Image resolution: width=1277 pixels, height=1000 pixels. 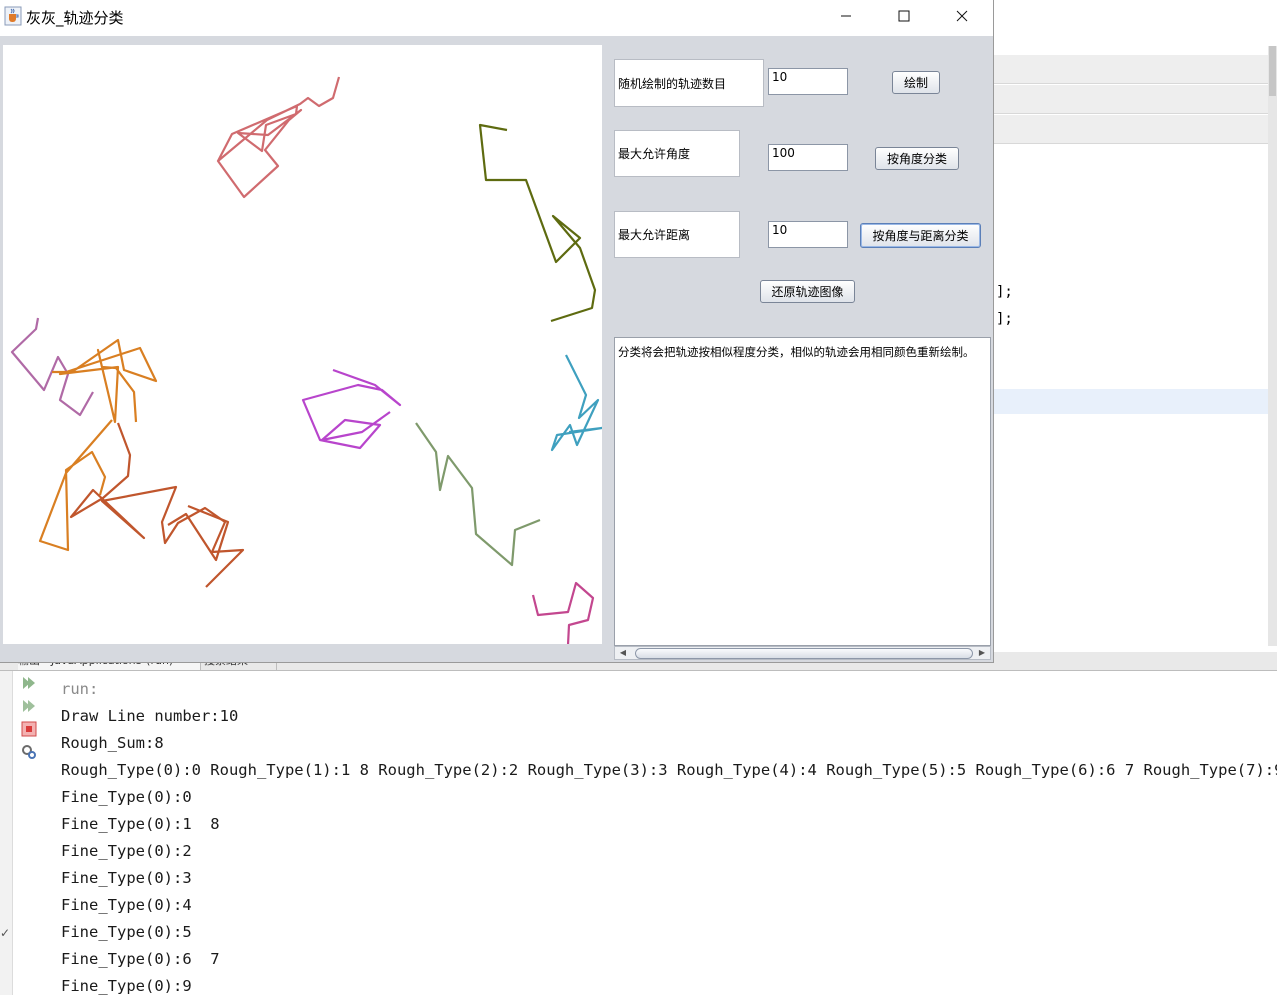 I want to click on close-icon, so click(x=962, y=16).